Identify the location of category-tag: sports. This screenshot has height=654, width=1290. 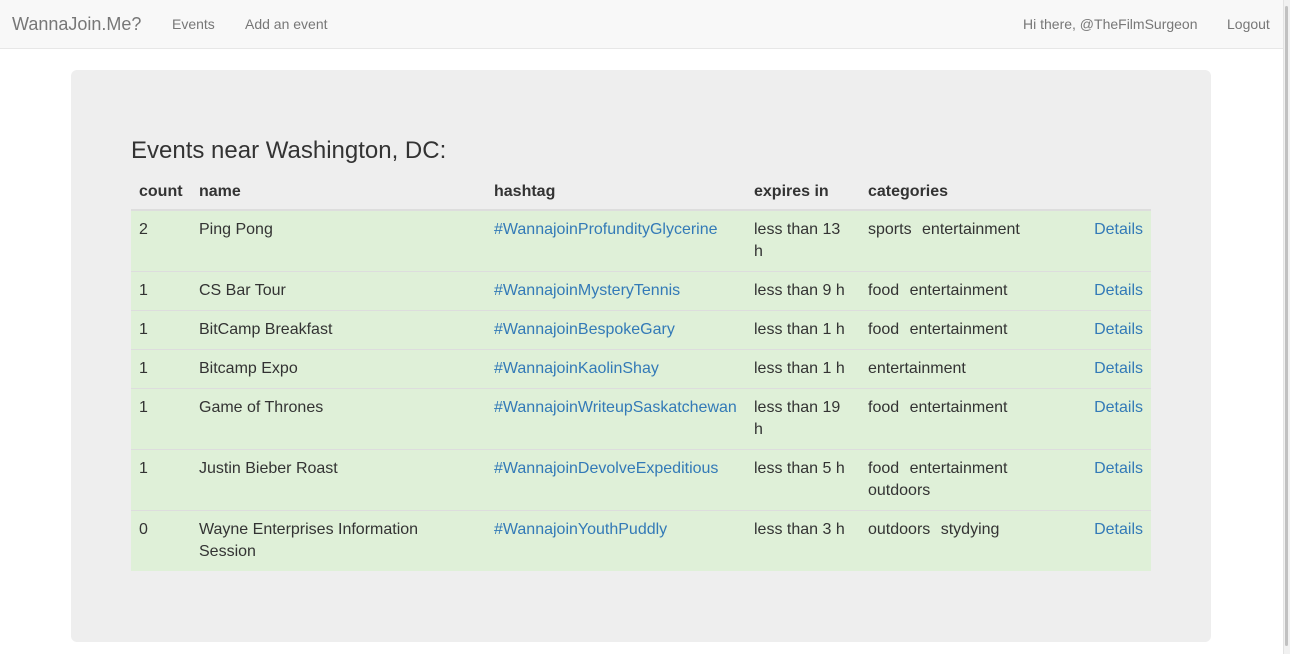
(890, 229).